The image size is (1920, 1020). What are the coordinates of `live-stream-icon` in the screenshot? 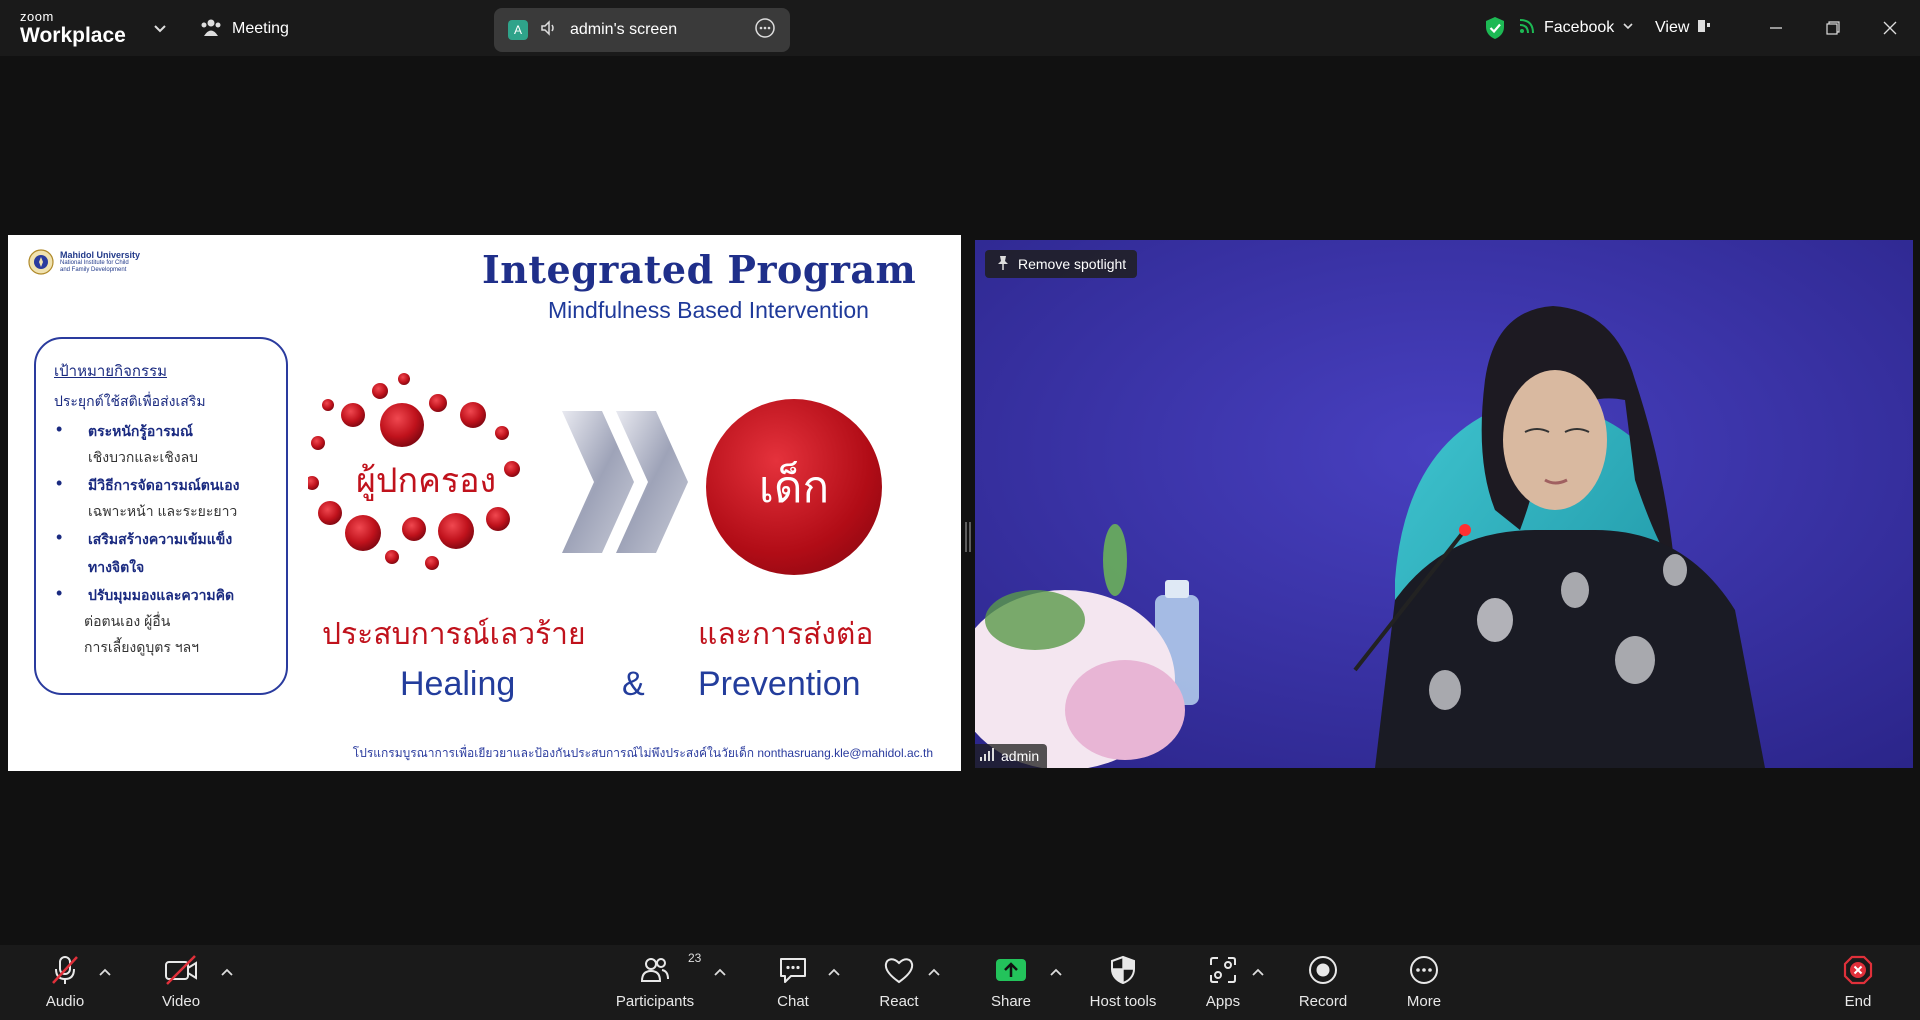 It's located at (1527, 28).